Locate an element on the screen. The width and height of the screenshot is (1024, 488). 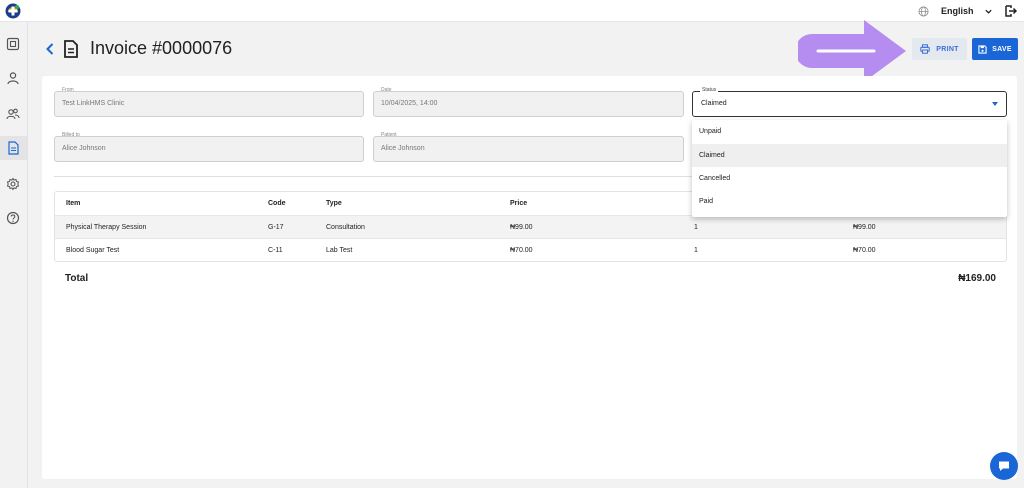
date-field: Date 10/04/2025, 14:00 is located at coordinates (528, 102).